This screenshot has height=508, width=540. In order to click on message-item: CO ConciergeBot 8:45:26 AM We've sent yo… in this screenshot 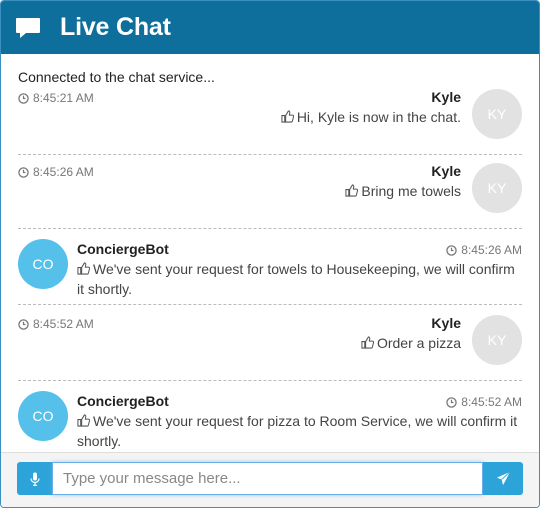, I will do `click(270, 267)`.